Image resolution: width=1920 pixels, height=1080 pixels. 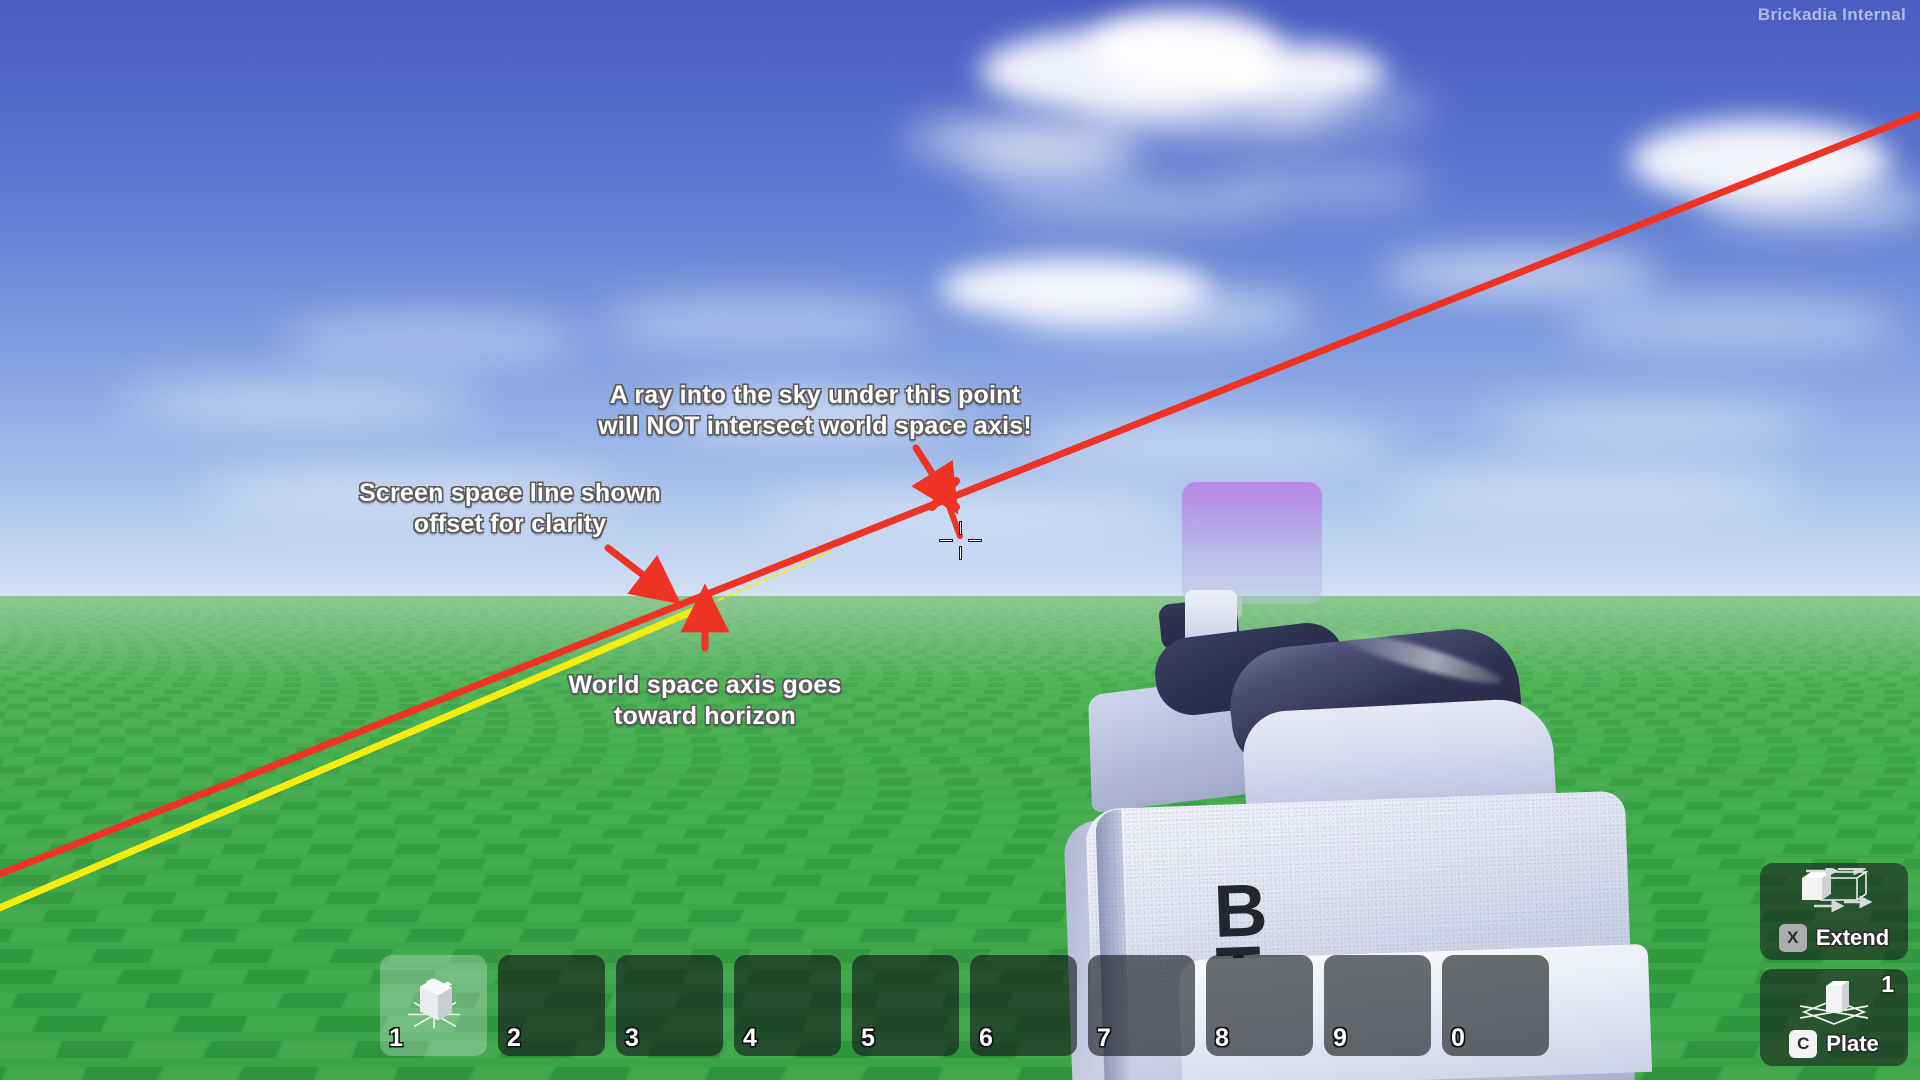 I want to click on brick-item-icon, so click(x=434, y=1001).